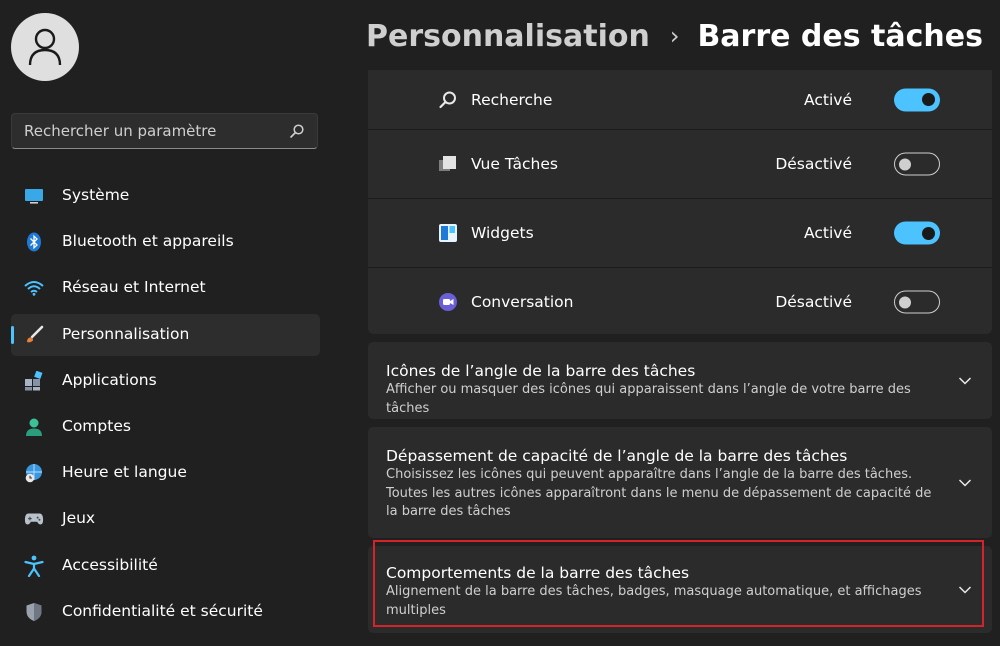  What do you see at coordinates (34, 427) in the screenshot?
I see `person-icon` at bounding box center [34, 427].